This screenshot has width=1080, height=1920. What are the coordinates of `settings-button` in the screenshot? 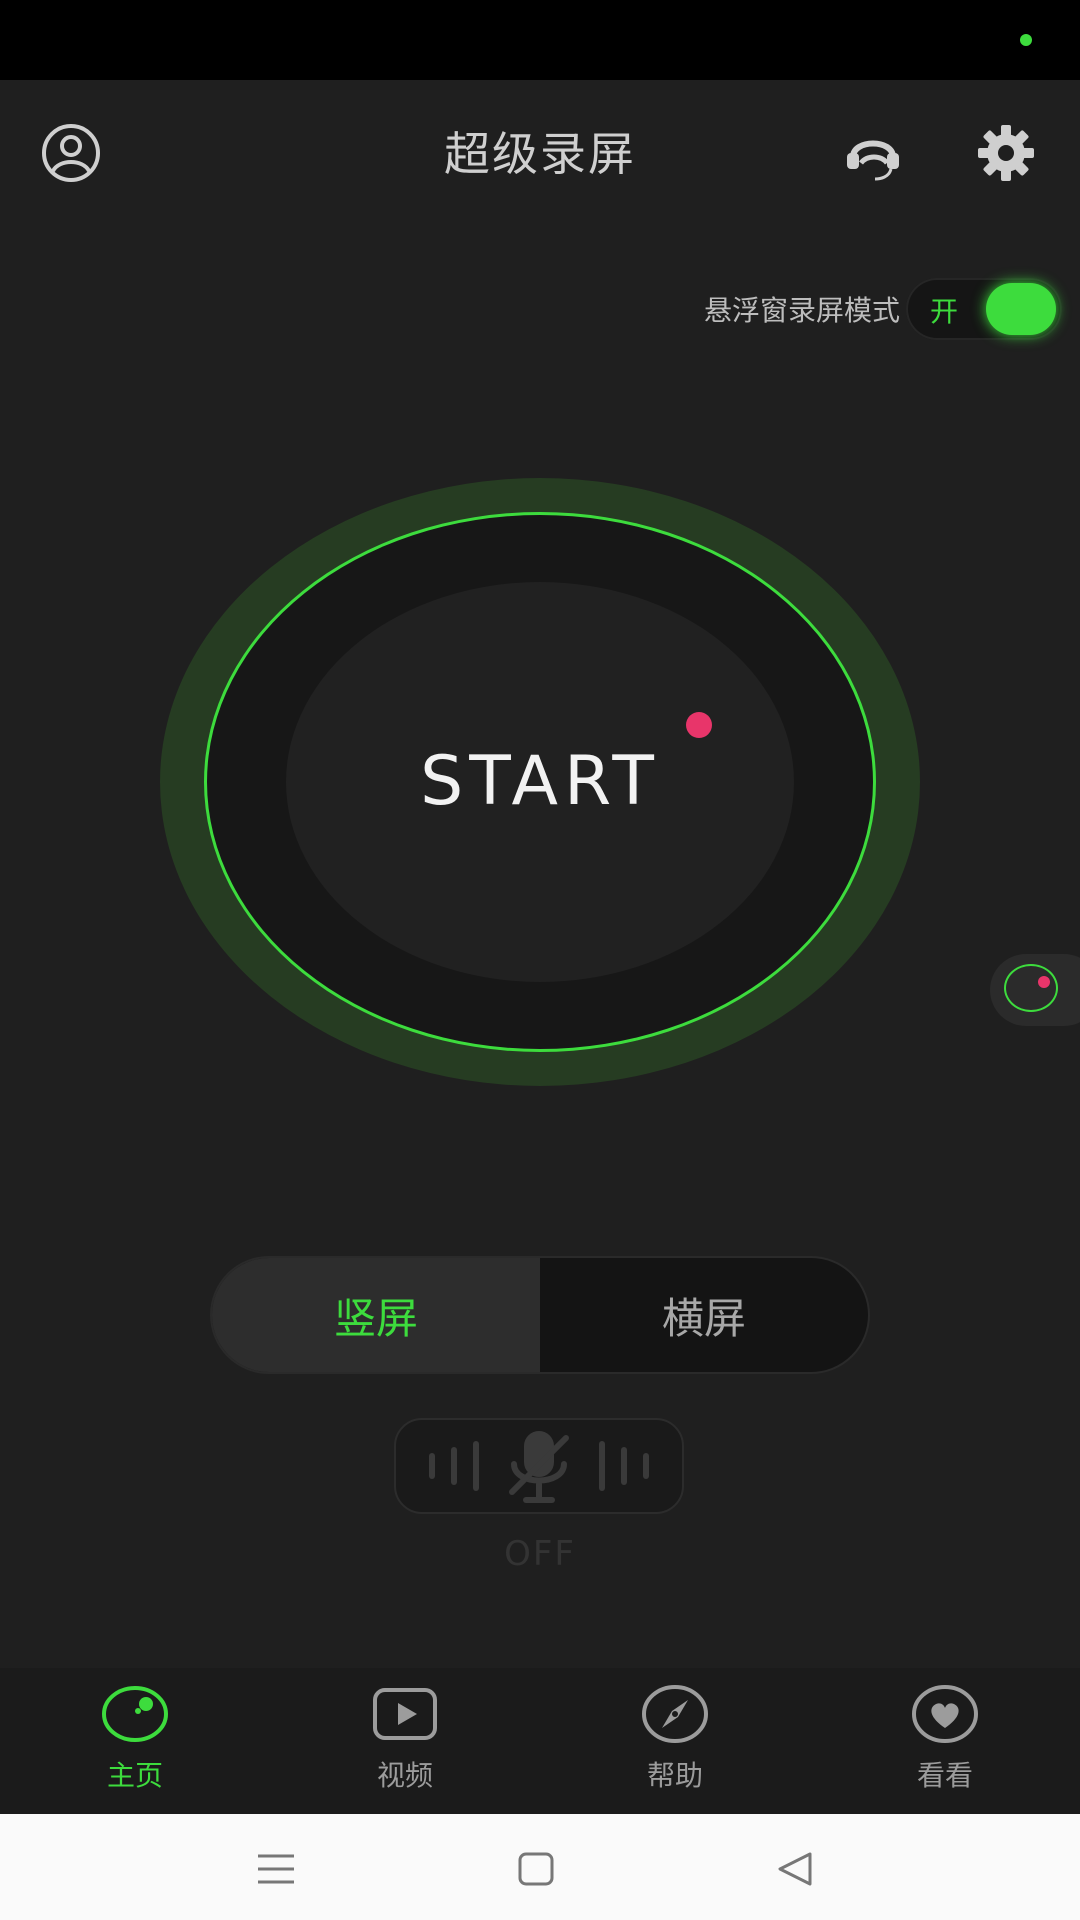 It's located at (1006, 153).